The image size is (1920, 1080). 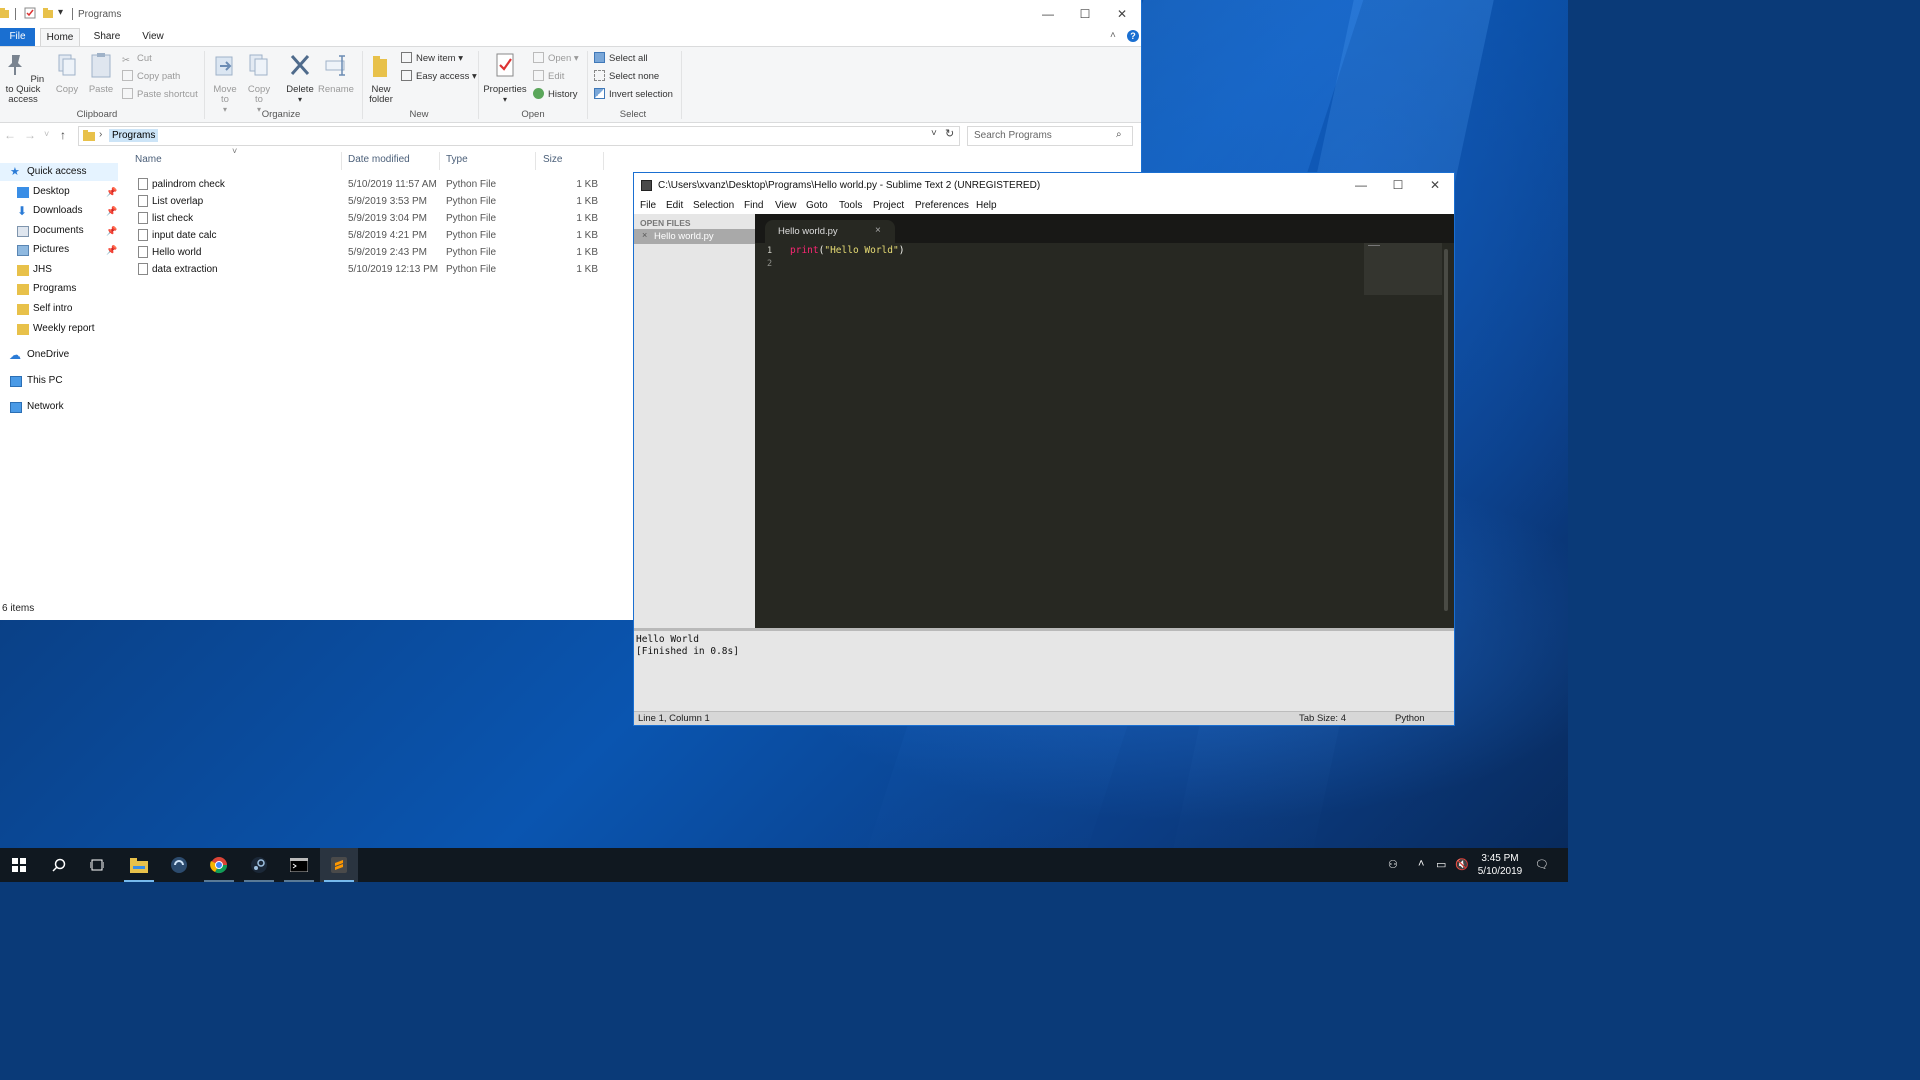 I want to click on paste-button: Paste, so click(x=101, y=73).